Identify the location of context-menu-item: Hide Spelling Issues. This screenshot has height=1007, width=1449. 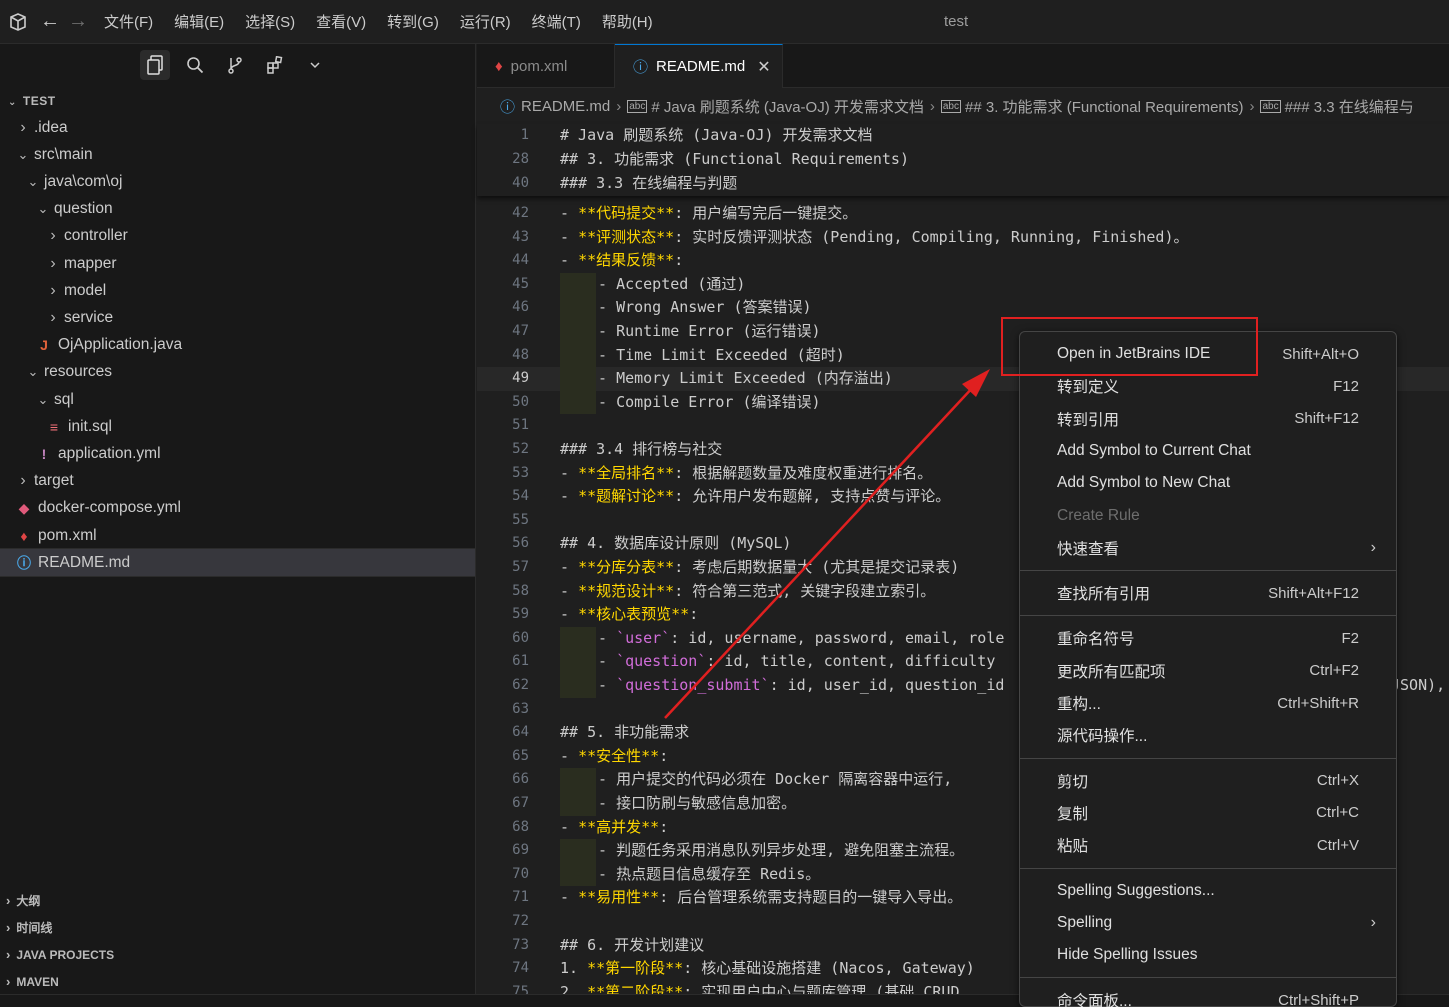
(1208, 955).